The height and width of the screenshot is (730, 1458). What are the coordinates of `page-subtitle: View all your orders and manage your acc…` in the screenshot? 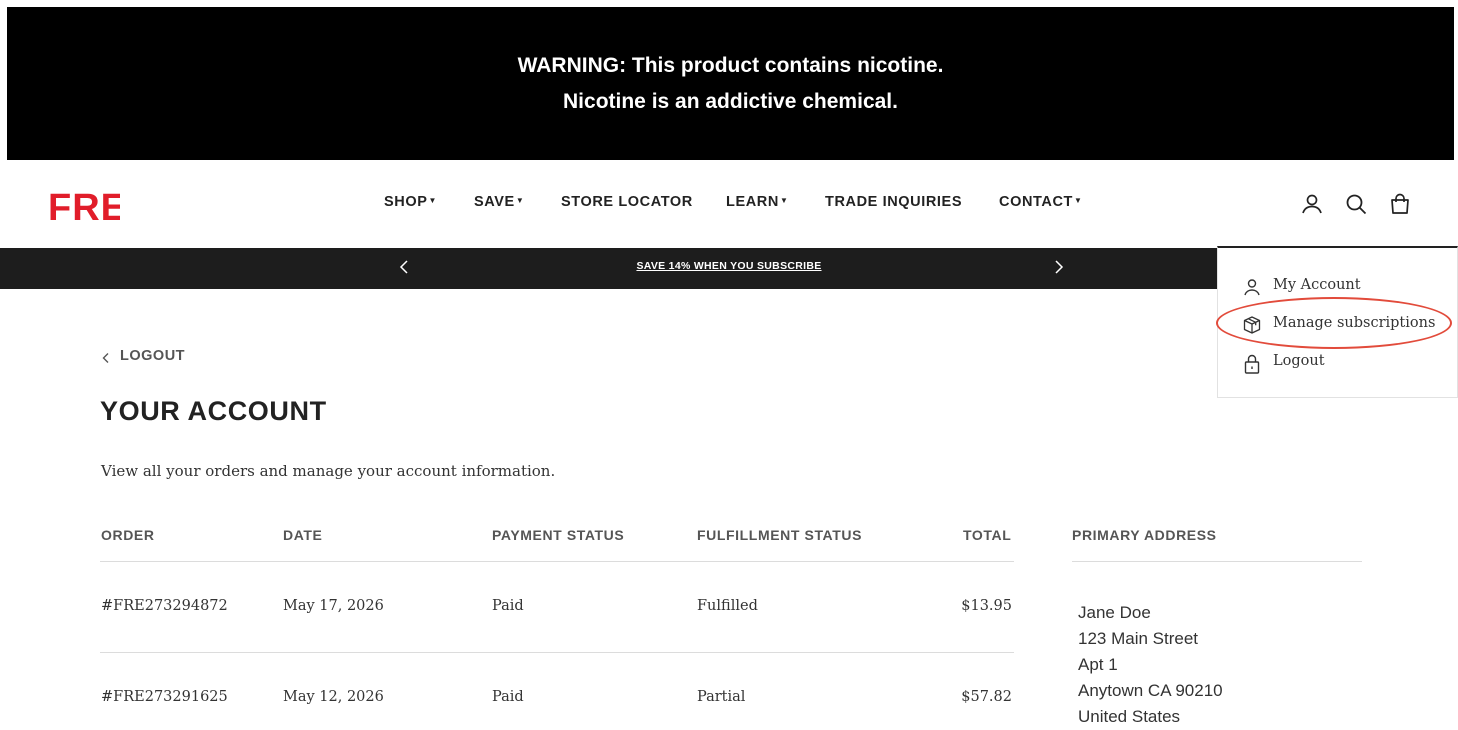 It's located at (328, 471).